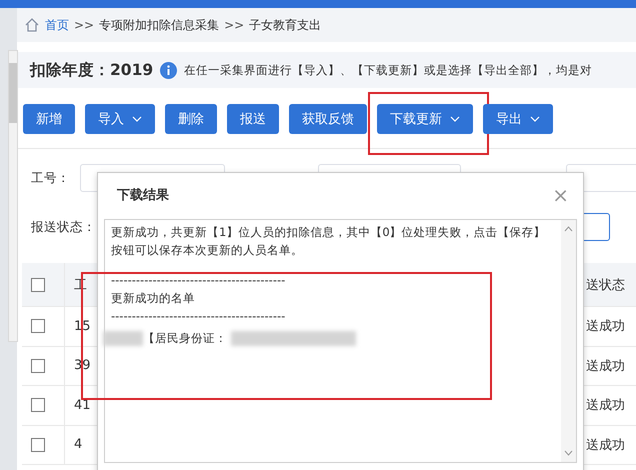 Image resolution: width=636 pixels, height=470 pixels. I want to click on field-label: 报送状态：, so click(63, 227).